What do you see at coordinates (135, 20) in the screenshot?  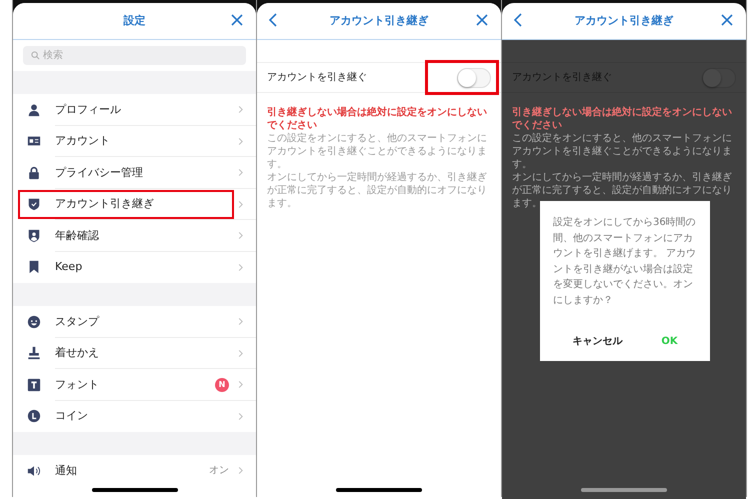 I see `screen-title: 設定` at bounding box center [135, 20].